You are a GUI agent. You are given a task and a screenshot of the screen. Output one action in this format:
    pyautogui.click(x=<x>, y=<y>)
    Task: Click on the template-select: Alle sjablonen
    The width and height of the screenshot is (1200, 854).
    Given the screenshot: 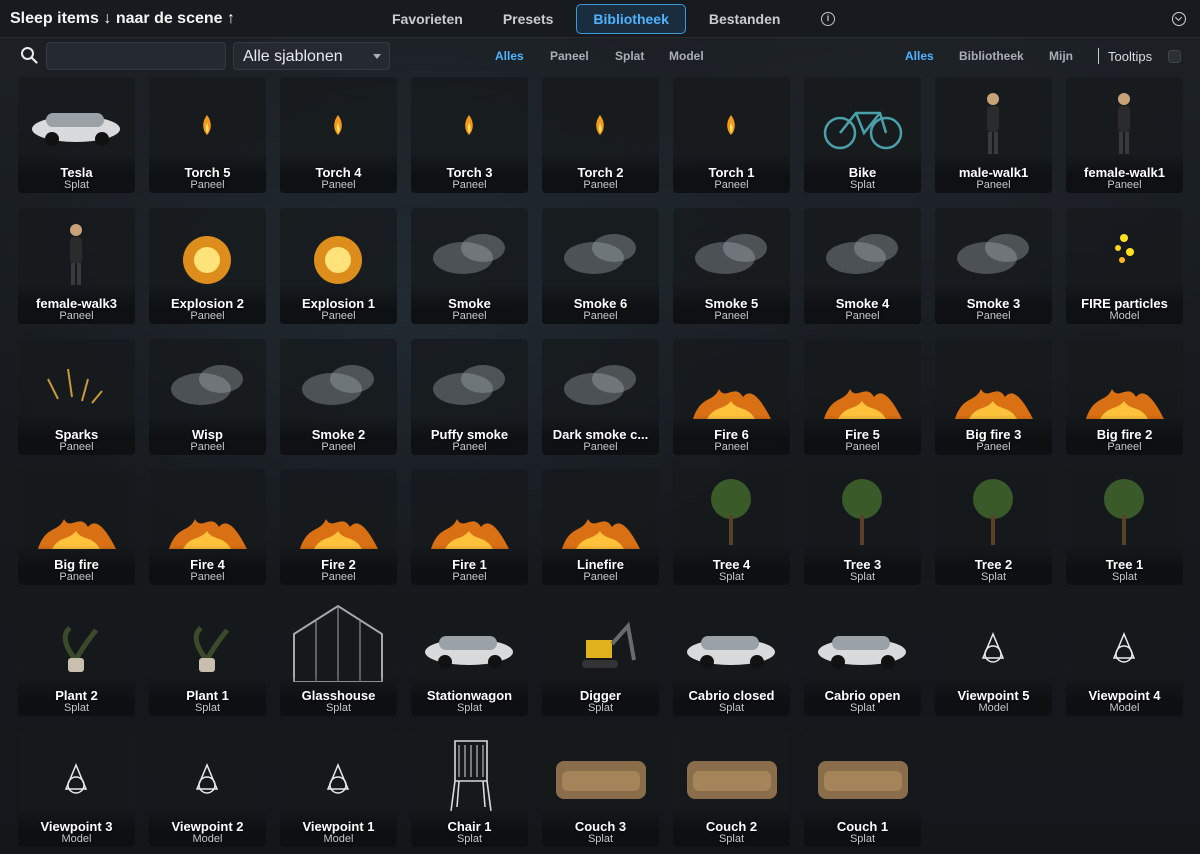 What is the action you would take?
    pyautogui.click(x=311, y=56)
    